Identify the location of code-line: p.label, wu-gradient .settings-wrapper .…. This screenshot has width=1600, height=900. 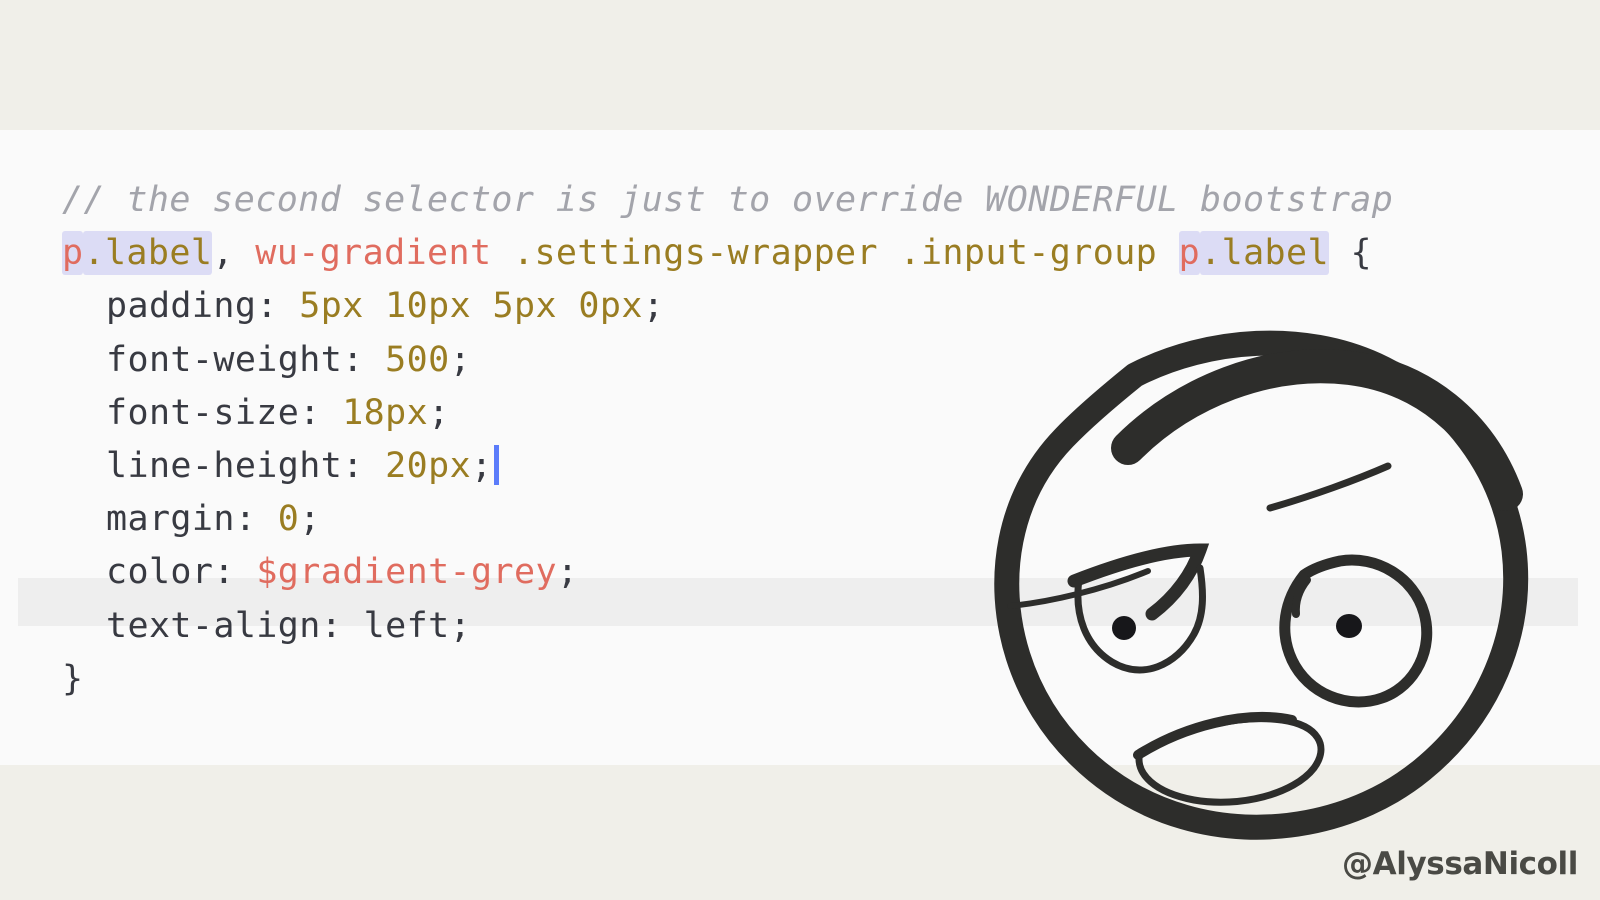
(800, 253).